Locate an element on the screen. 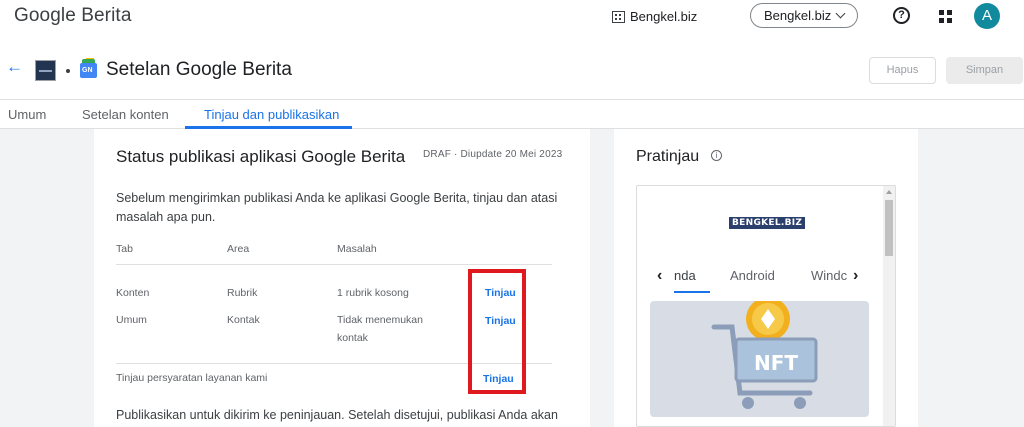 The width and height of the screenshot is (1024, 427). scroll-up-icon is located at coordinates (889, 192).